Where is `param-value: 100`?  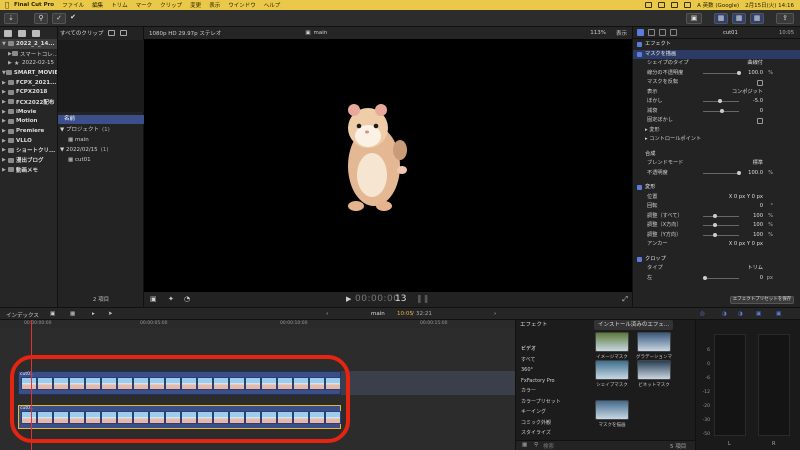
param-value: 100 is located at coordinates (758, 236).